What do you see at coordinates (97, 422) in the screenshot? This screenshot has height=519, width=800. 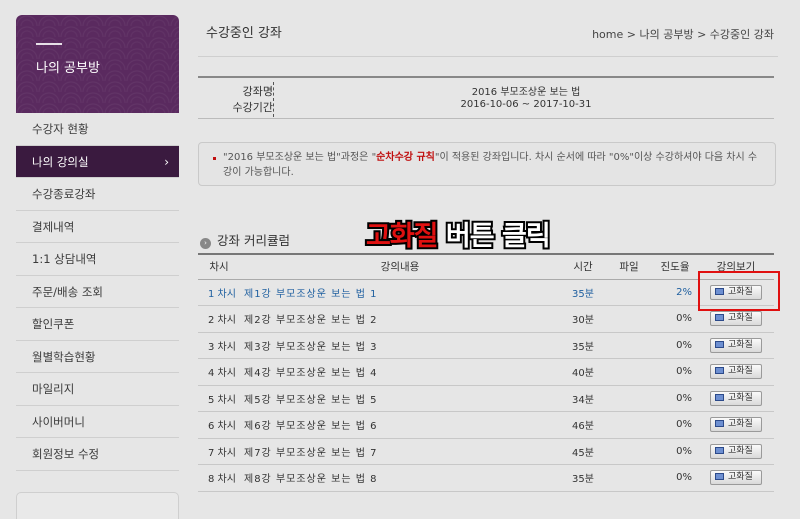 I see `sidebar-item-cyber-money: 사이버머니` at bounding box center [97, 422].